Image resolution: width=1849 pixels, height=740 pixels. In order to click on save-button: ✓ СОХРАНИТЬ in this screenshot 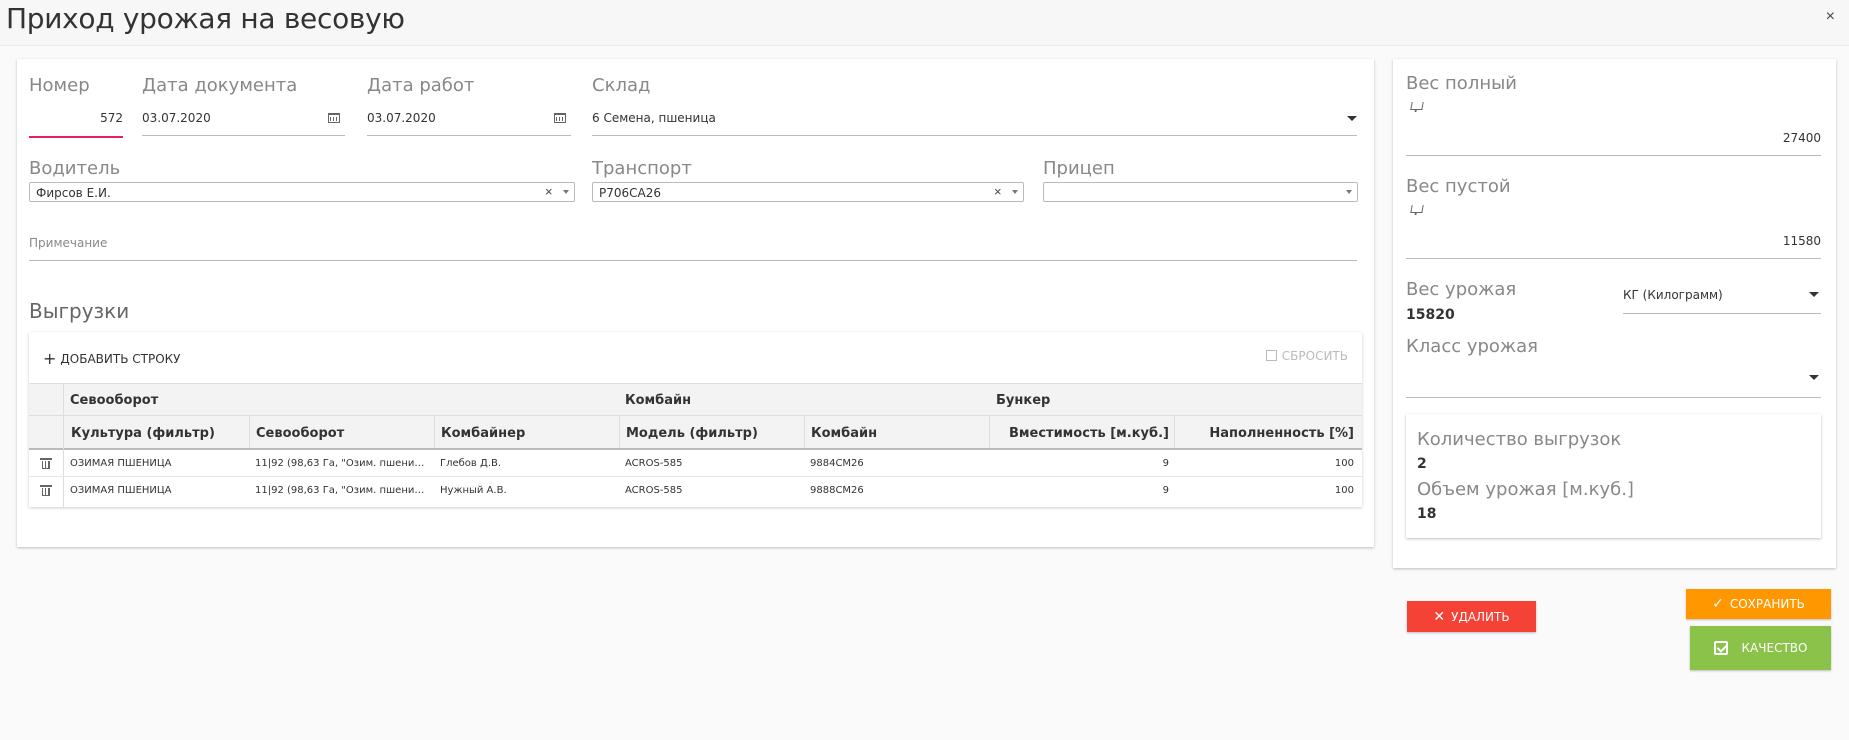, I will do `click(1758, 604)`.